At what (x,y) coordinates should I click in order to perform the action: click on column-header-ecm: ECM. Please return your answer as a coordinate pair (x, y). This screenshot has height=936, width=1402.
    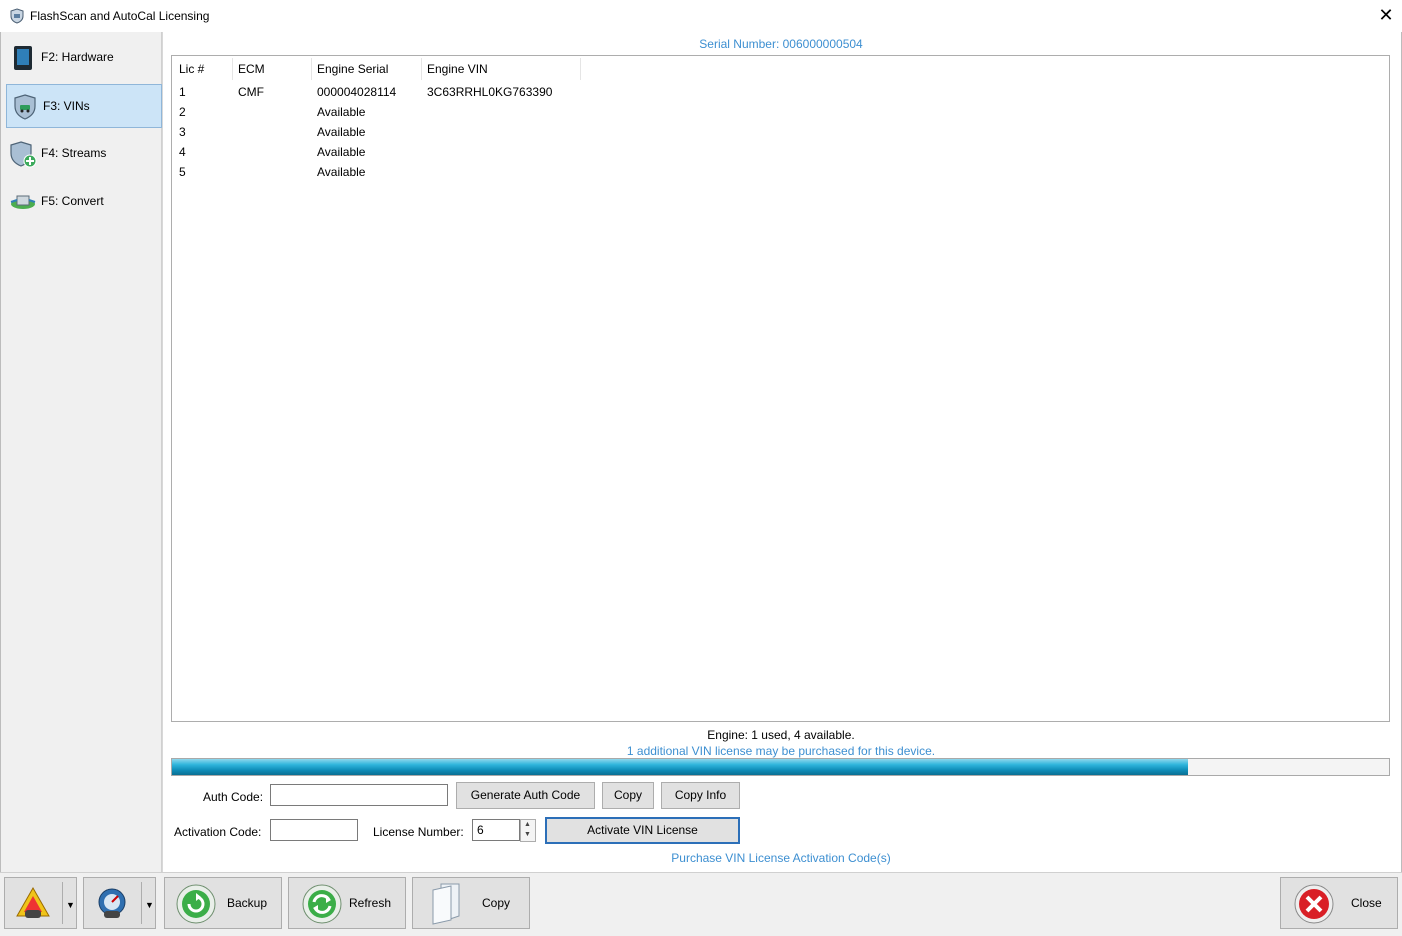
    Looking at the image, I should click on (251, 69).